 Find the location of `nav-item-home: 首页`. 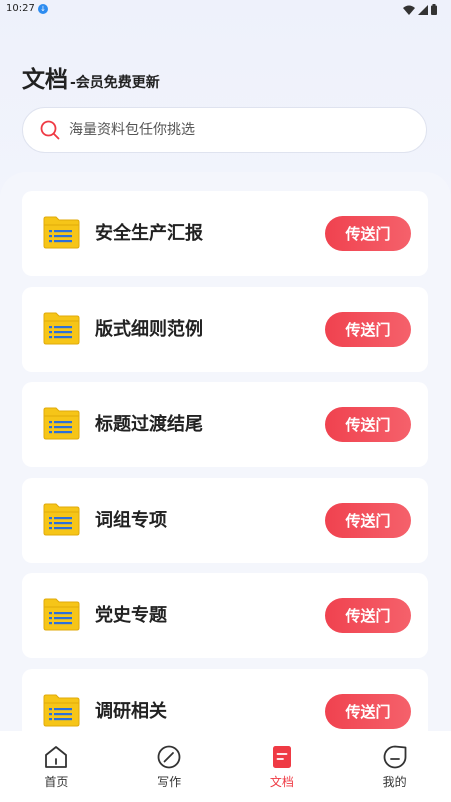

nav-item-home: 首页 is located at coordinates (56, 766).